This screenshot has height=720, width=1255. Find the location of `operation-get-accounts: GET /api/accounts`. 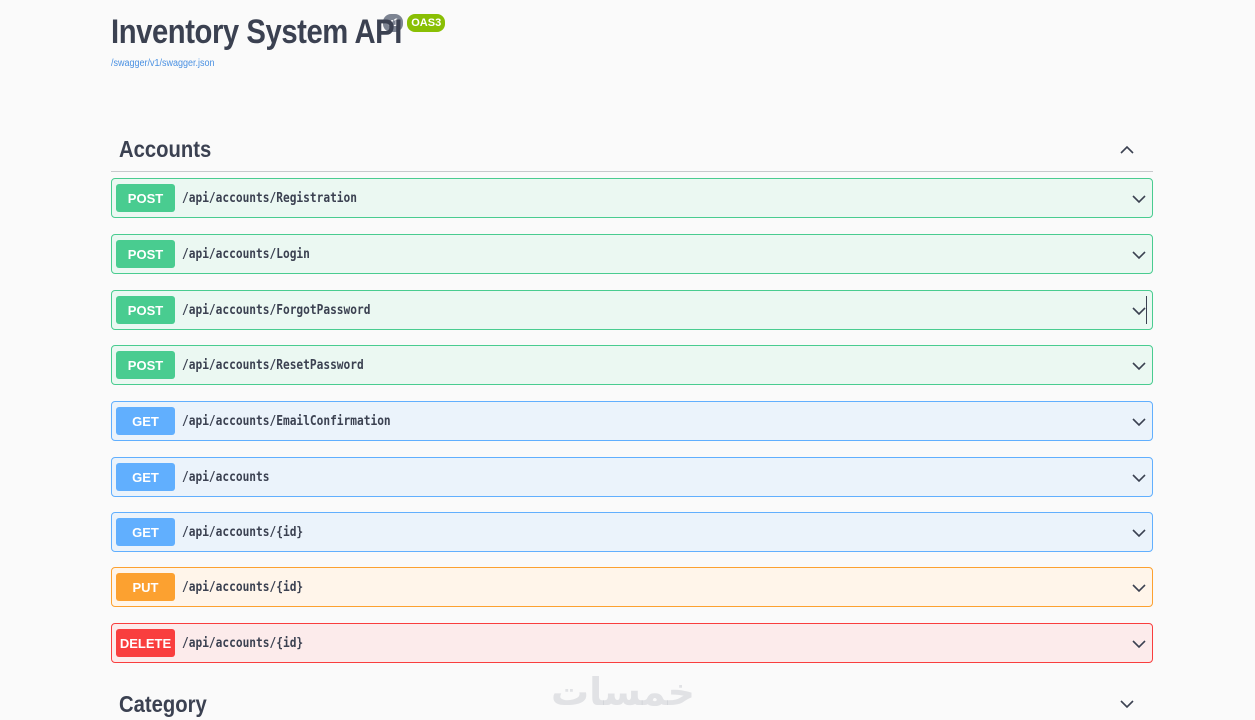

operation-get-accounts: GET /api/accounts is located at coordinates (632, 477).